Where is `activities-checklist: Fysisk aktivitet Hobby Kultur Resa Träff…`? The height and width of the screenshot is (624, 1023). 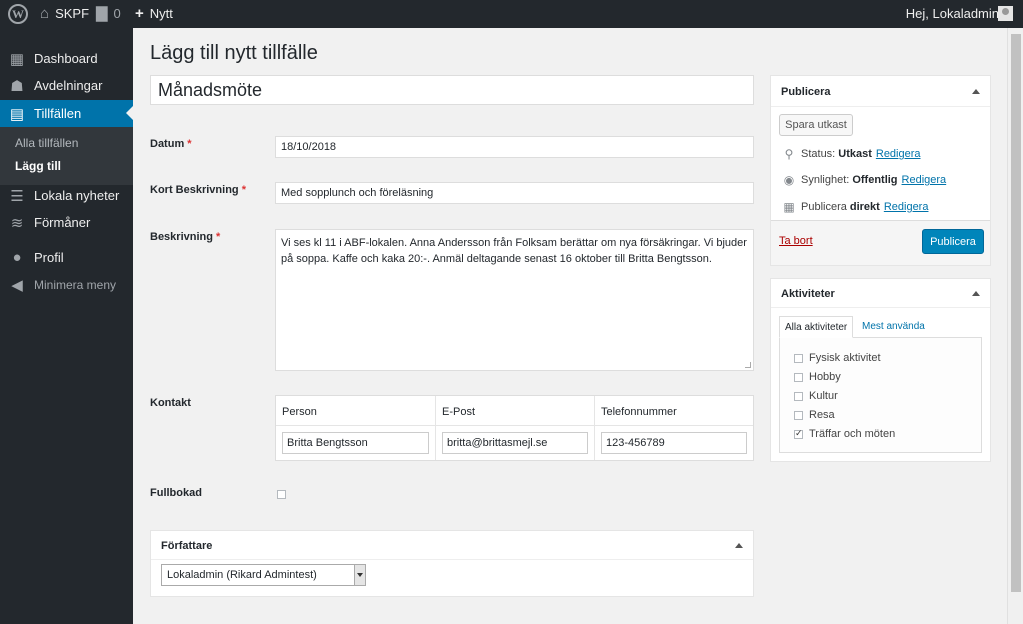 activities-checklist: Fysisk aktivitet Hobby Kultur Resa Träff… is located at coordinates (880, 395).